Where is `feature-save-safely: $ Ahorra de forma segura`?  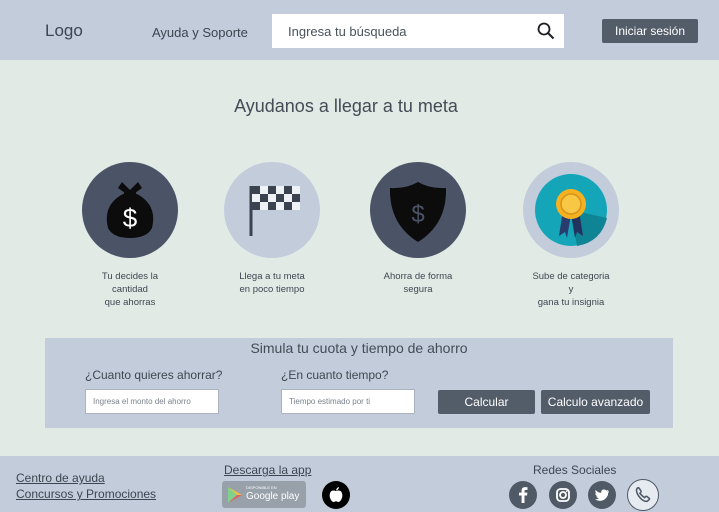 feature-save-safely: $ Ahorra de forma segura is located at coordinates (418, 229).